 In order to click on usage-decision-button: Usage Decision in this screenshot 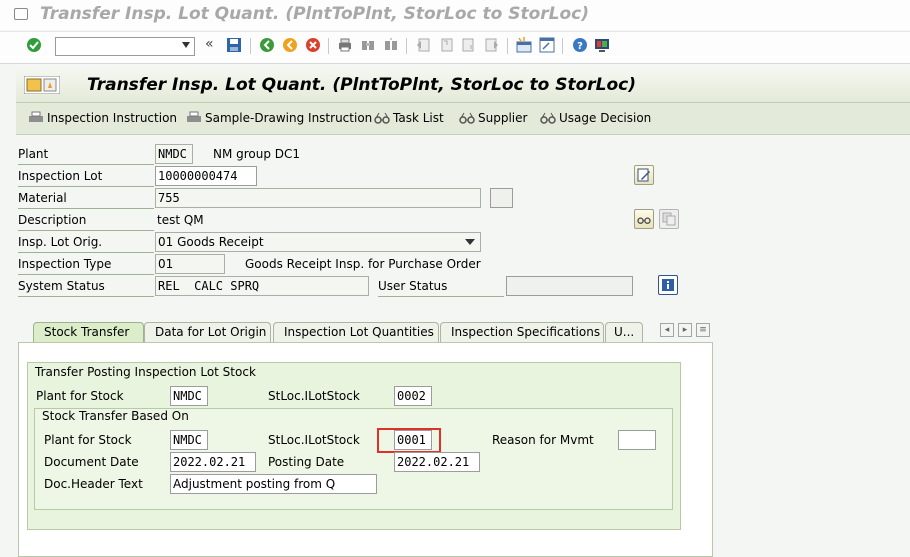, I will do `click(595, 118)`.